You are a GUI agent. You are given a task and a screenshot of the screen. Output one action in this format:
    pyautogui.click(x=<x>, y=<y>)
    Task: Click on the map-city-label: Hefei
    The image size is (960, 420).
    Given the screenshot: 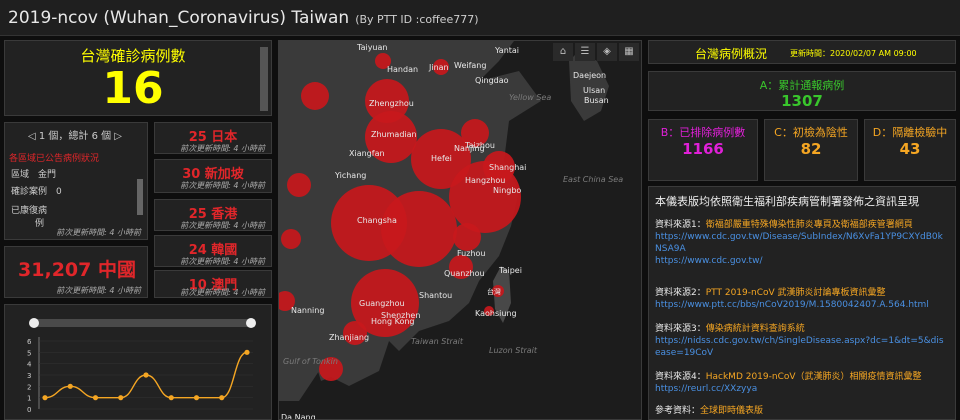 What is the action you would take?
    pyautogui.click(x=441, y=158)
    